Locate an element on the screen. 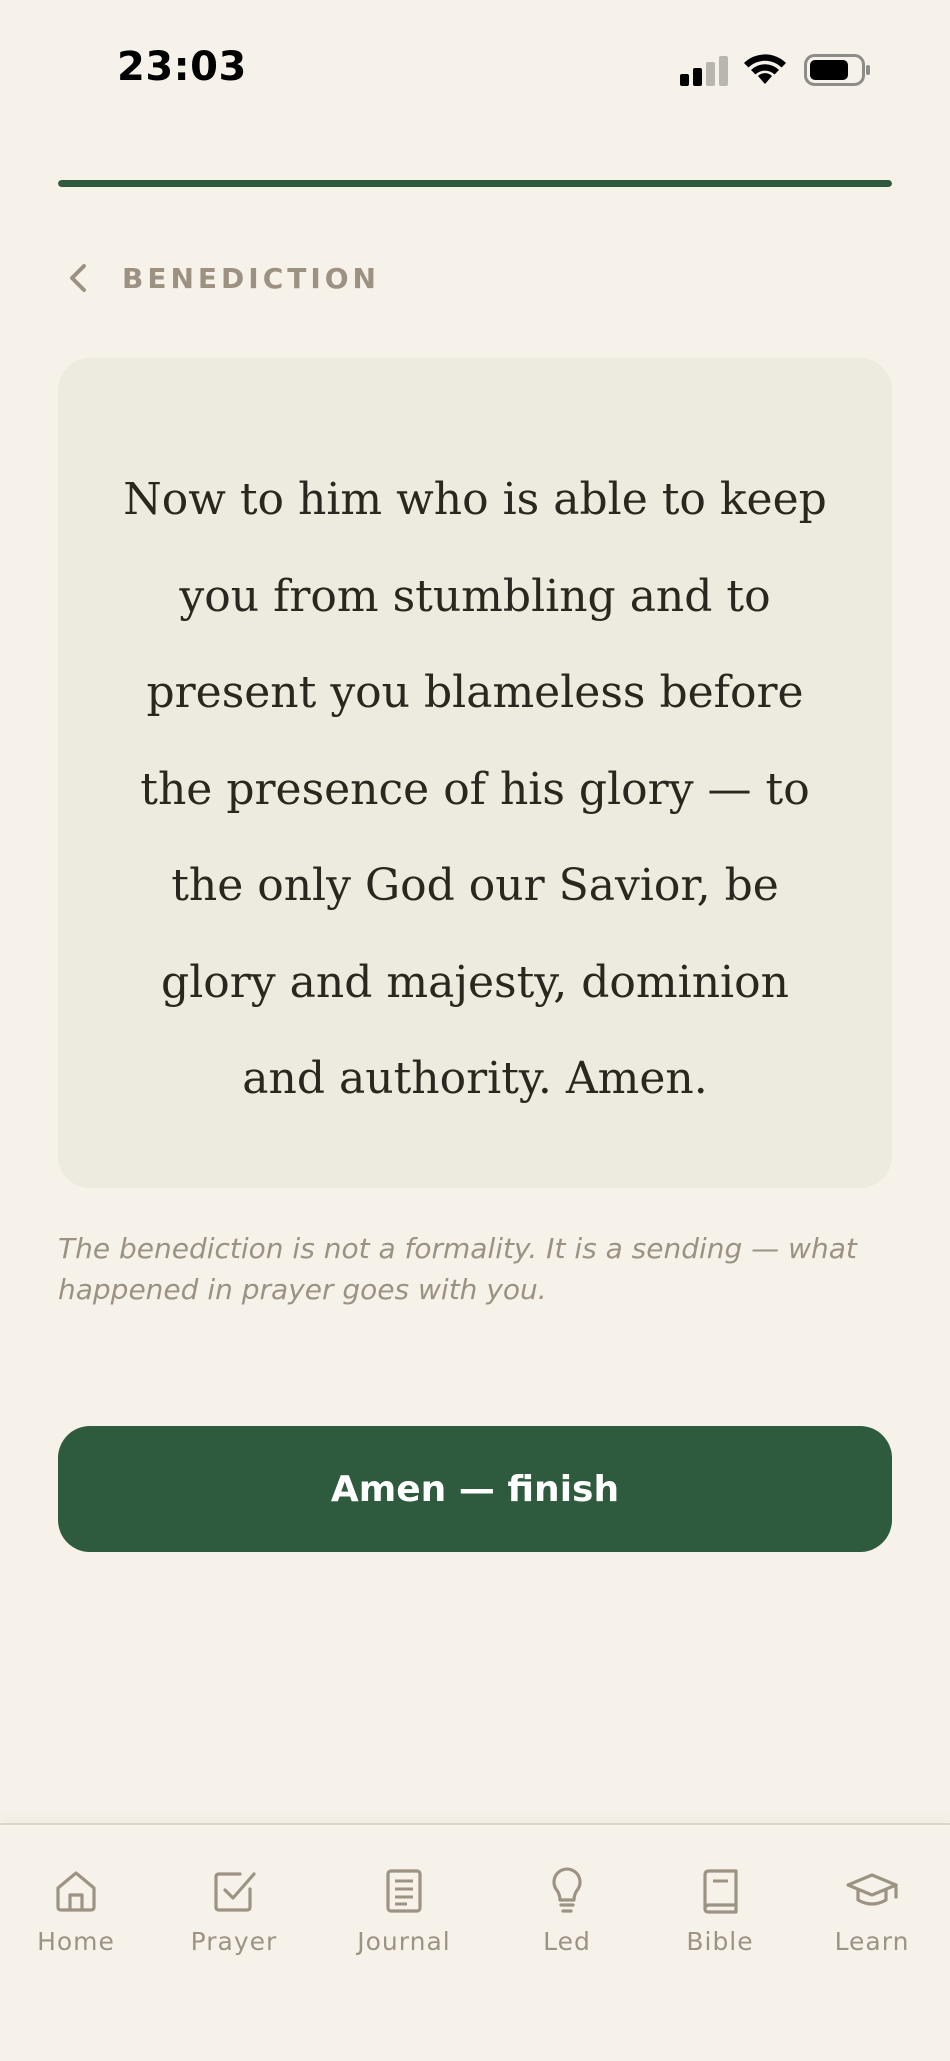 The image size is (950, 2061). back-button: BENEDICTION is located at coordinates (219, 278).